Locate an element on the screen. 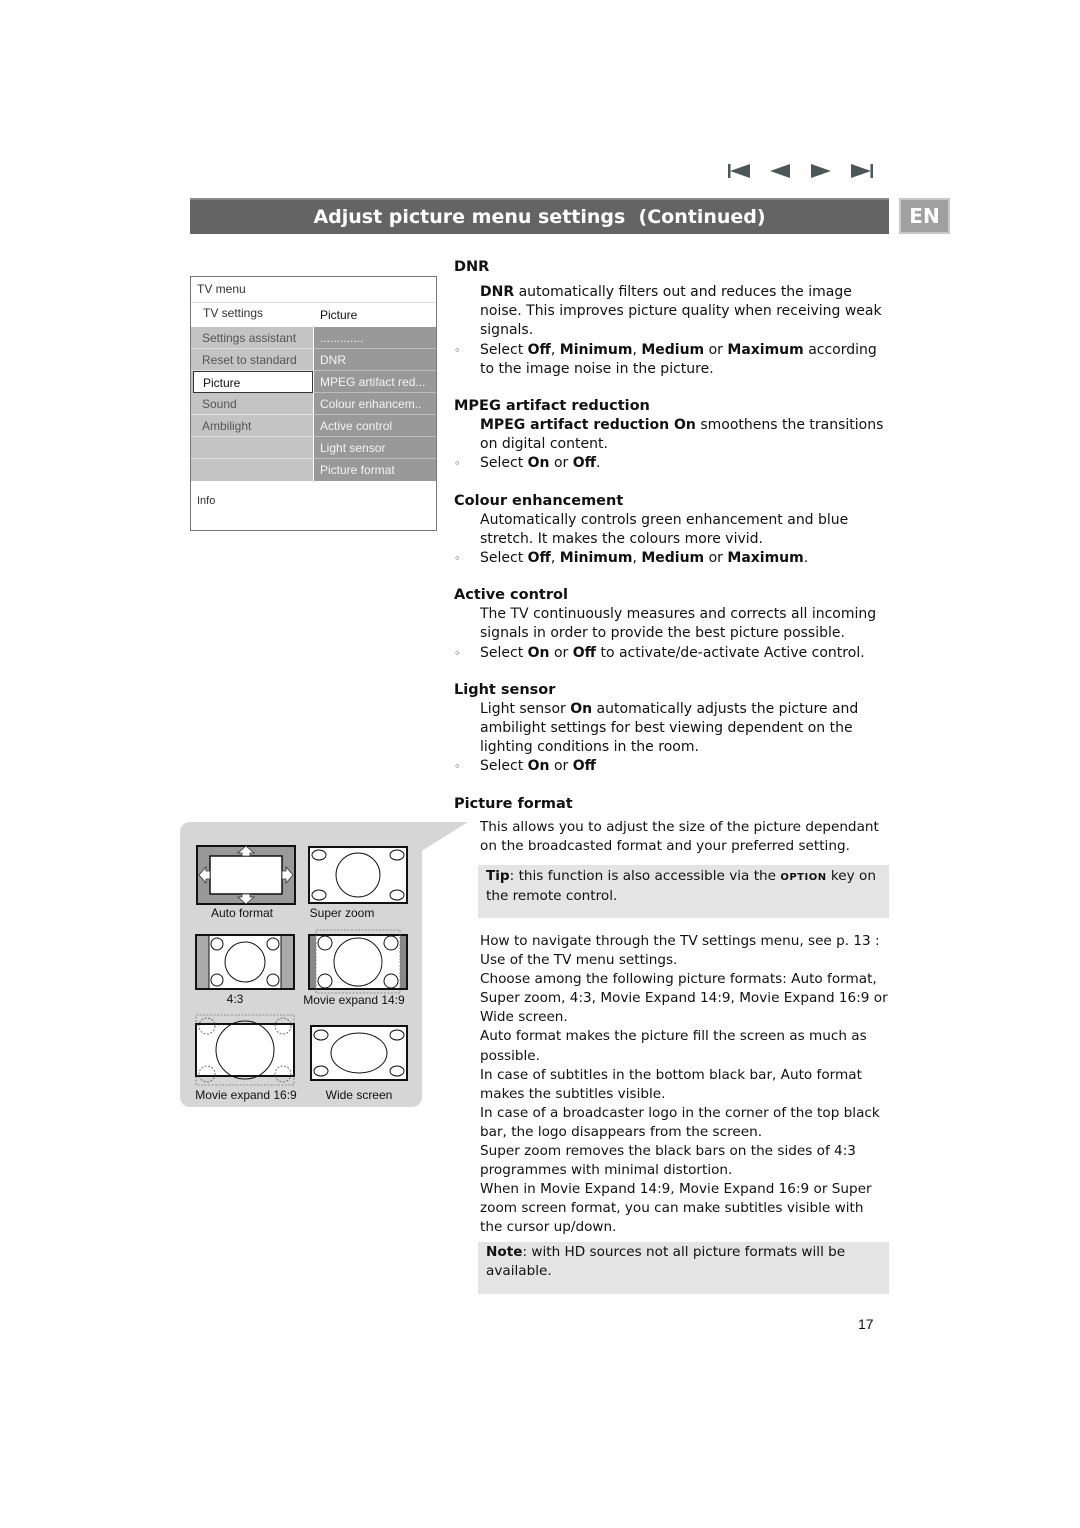  skip-to-start-icon is located at coordinates (739, 171).